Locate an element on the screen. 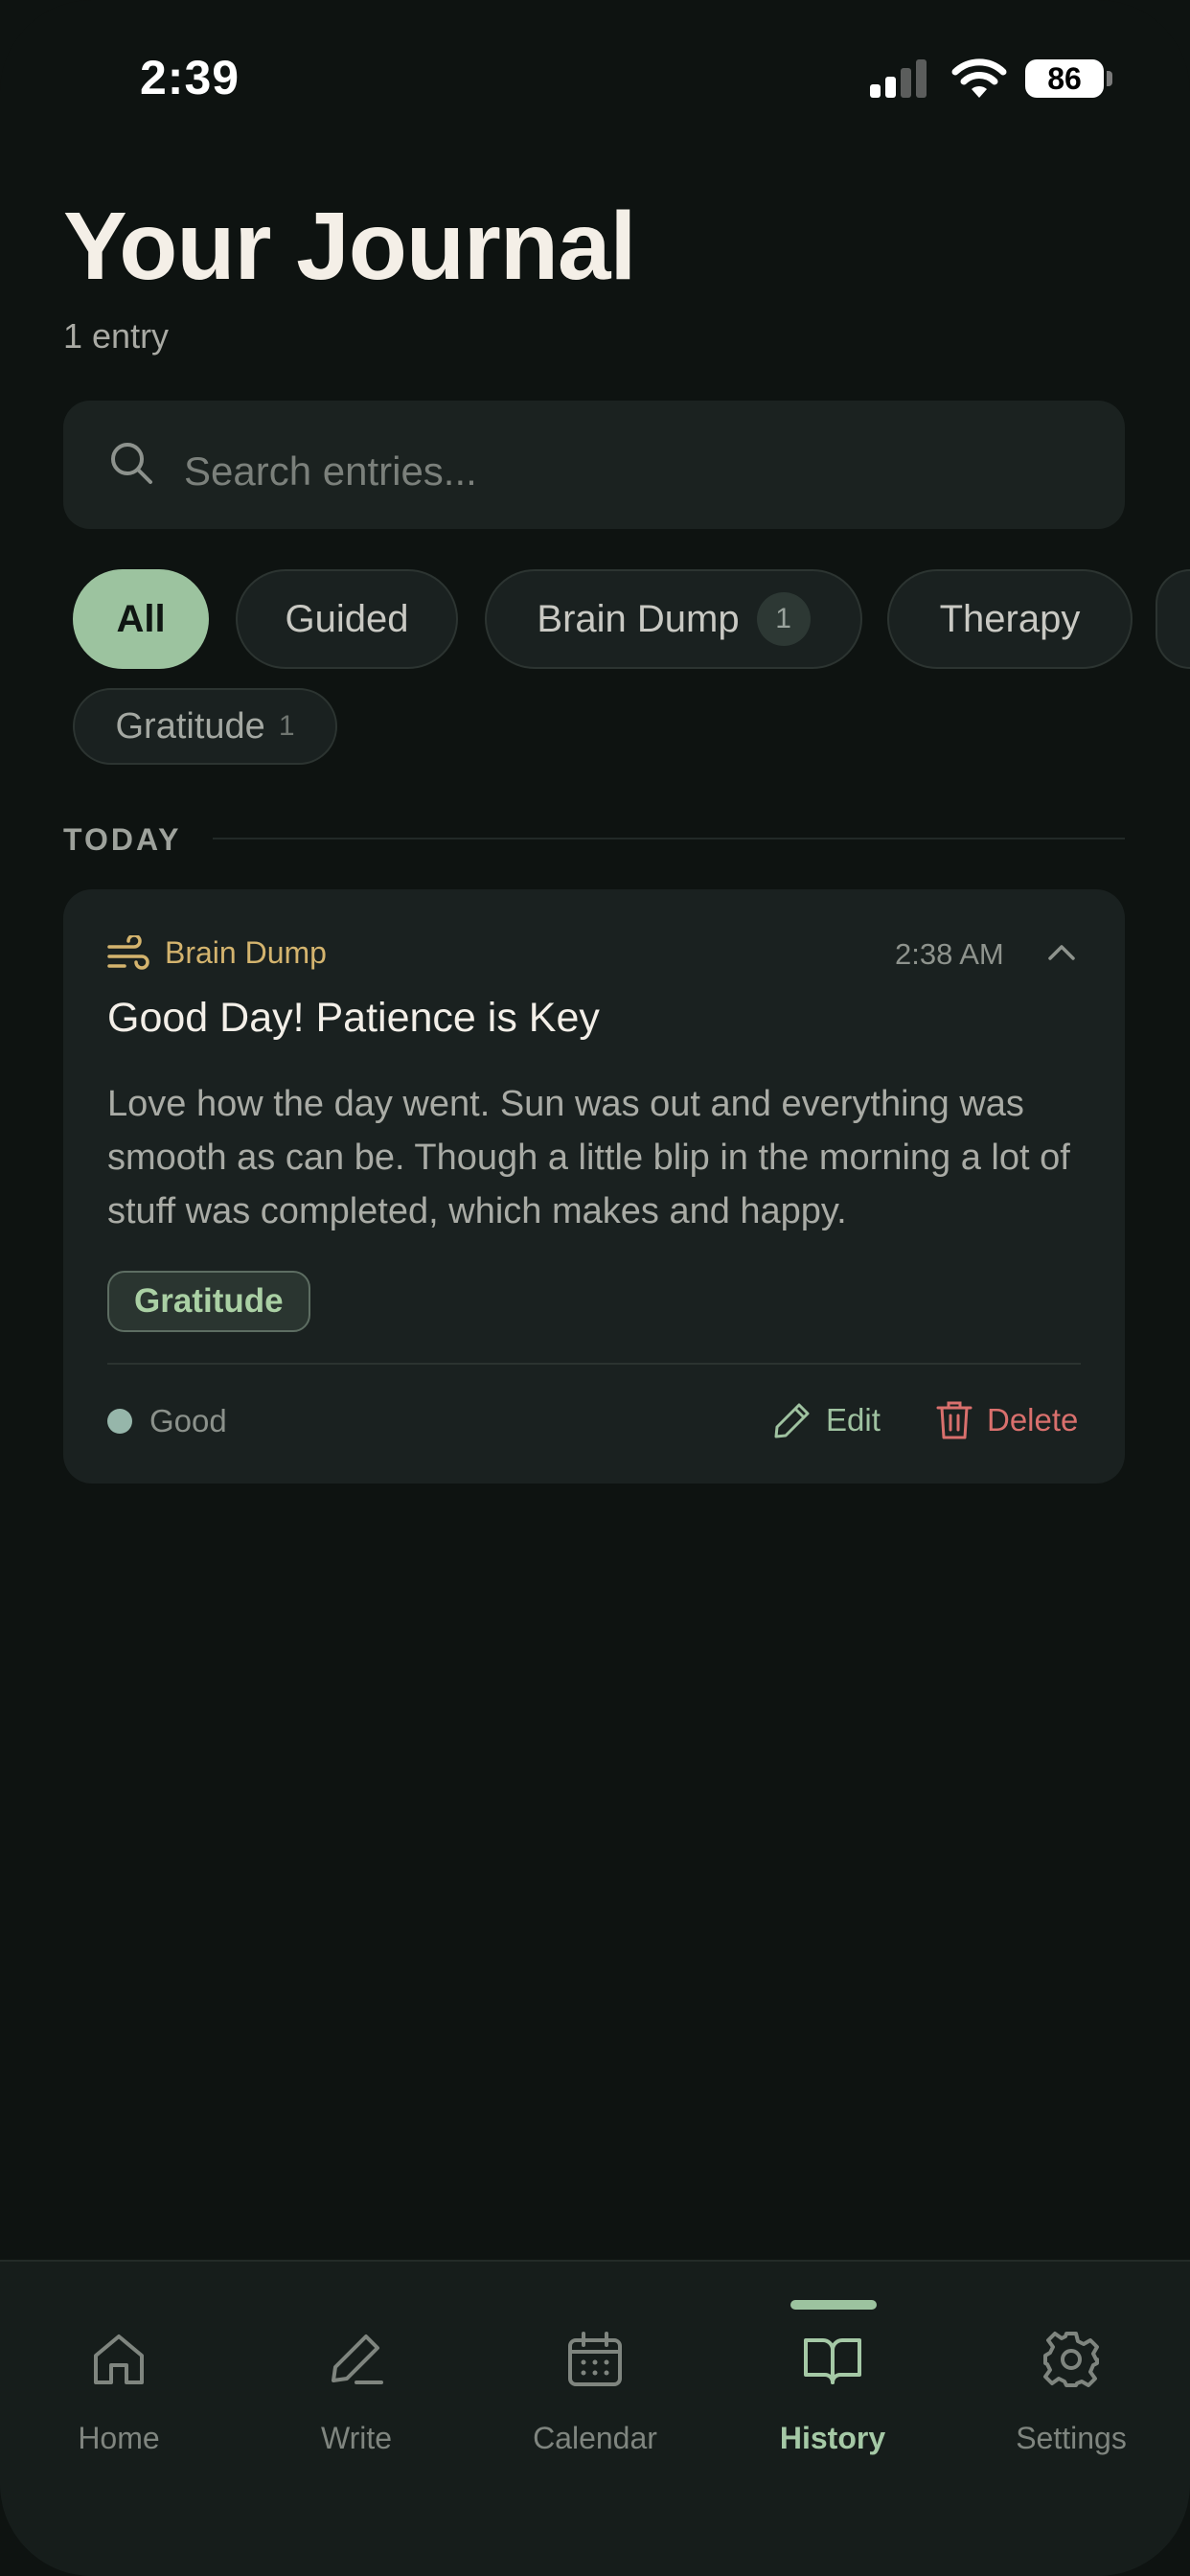 The width and height of the screenshot is (1190, 2576). nav-history: History is located at coordinates (833, 2372).